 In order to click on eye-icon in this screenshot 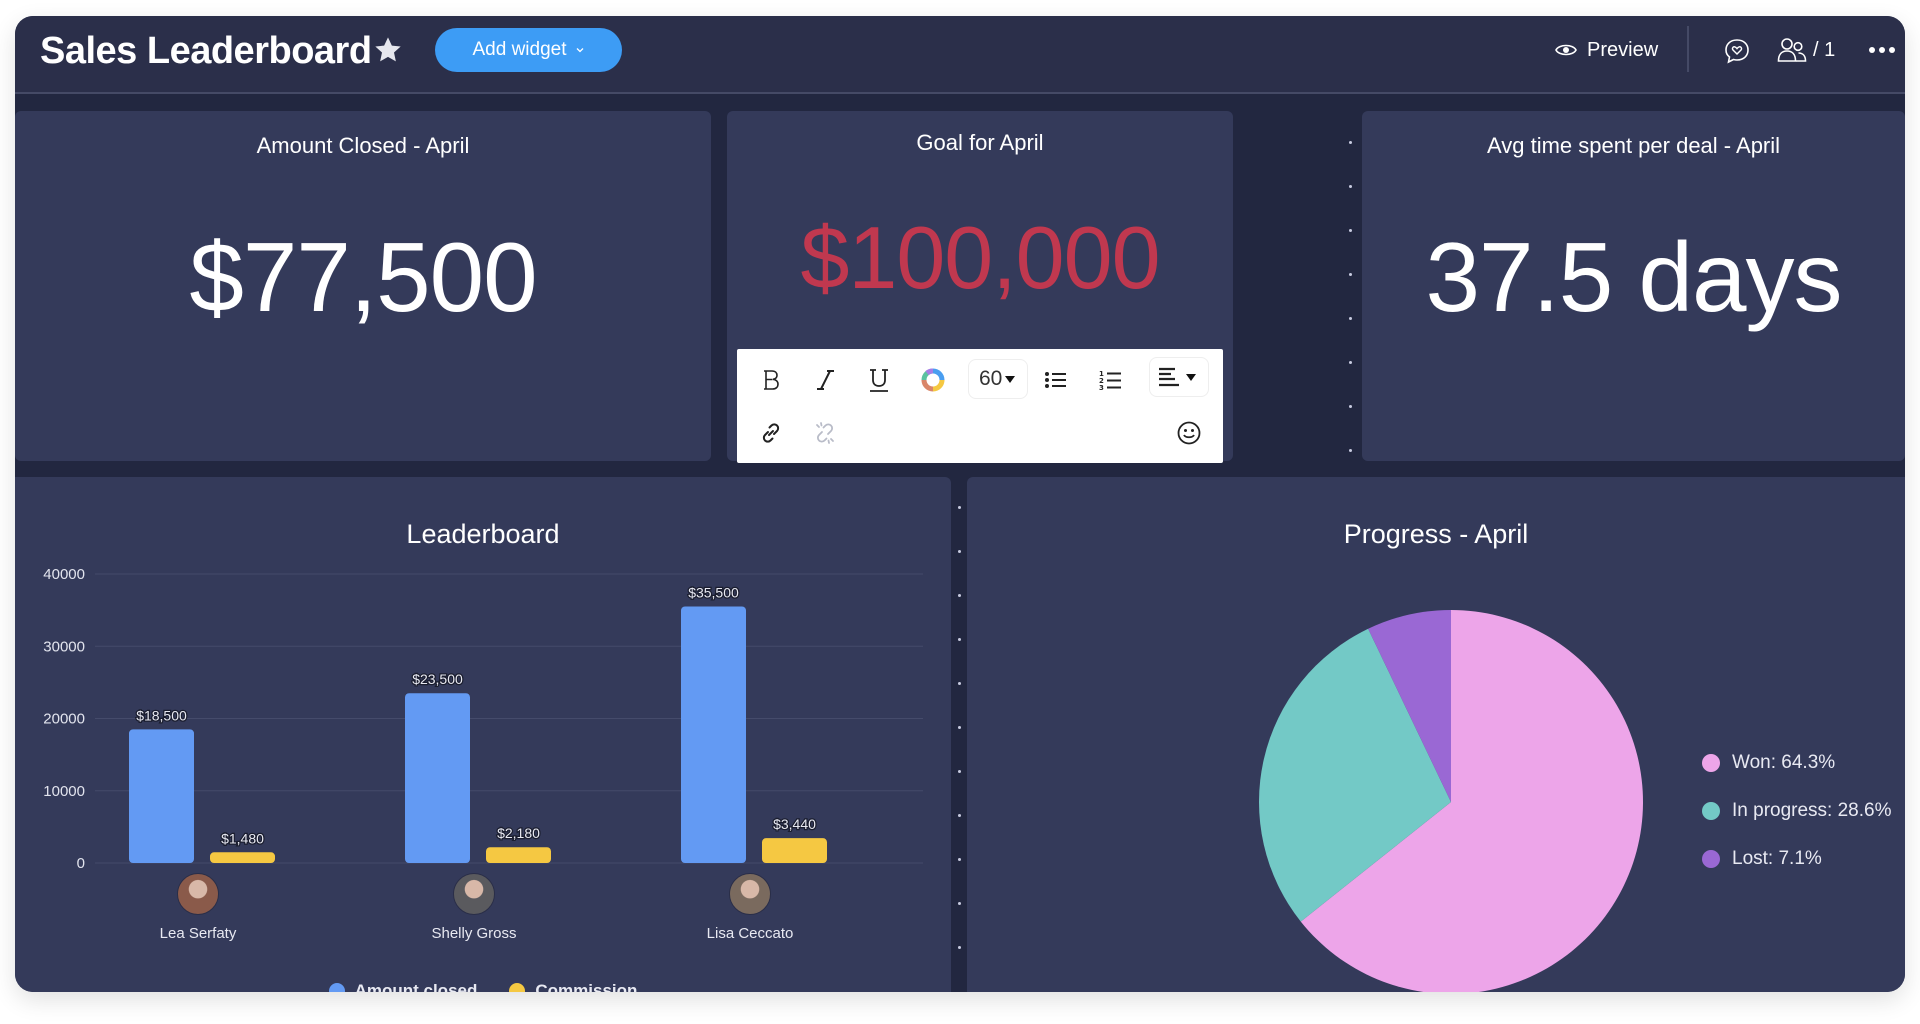, I will do `click(1566, 50)`.